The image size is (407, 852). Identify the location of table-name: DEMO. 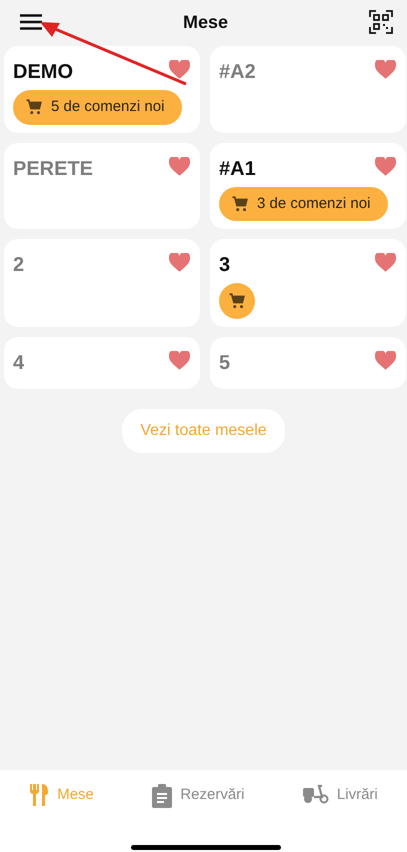
(43, 72).